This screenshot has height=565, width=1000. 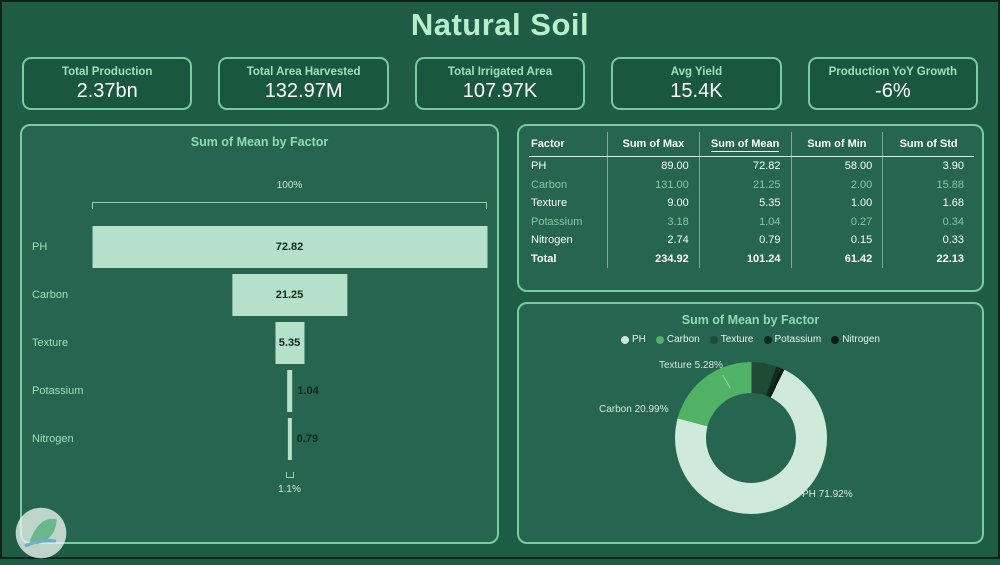 I want to click on table-total-row: Total 234.92 101.24 61.42 22.13, so click(x=751, y=258).